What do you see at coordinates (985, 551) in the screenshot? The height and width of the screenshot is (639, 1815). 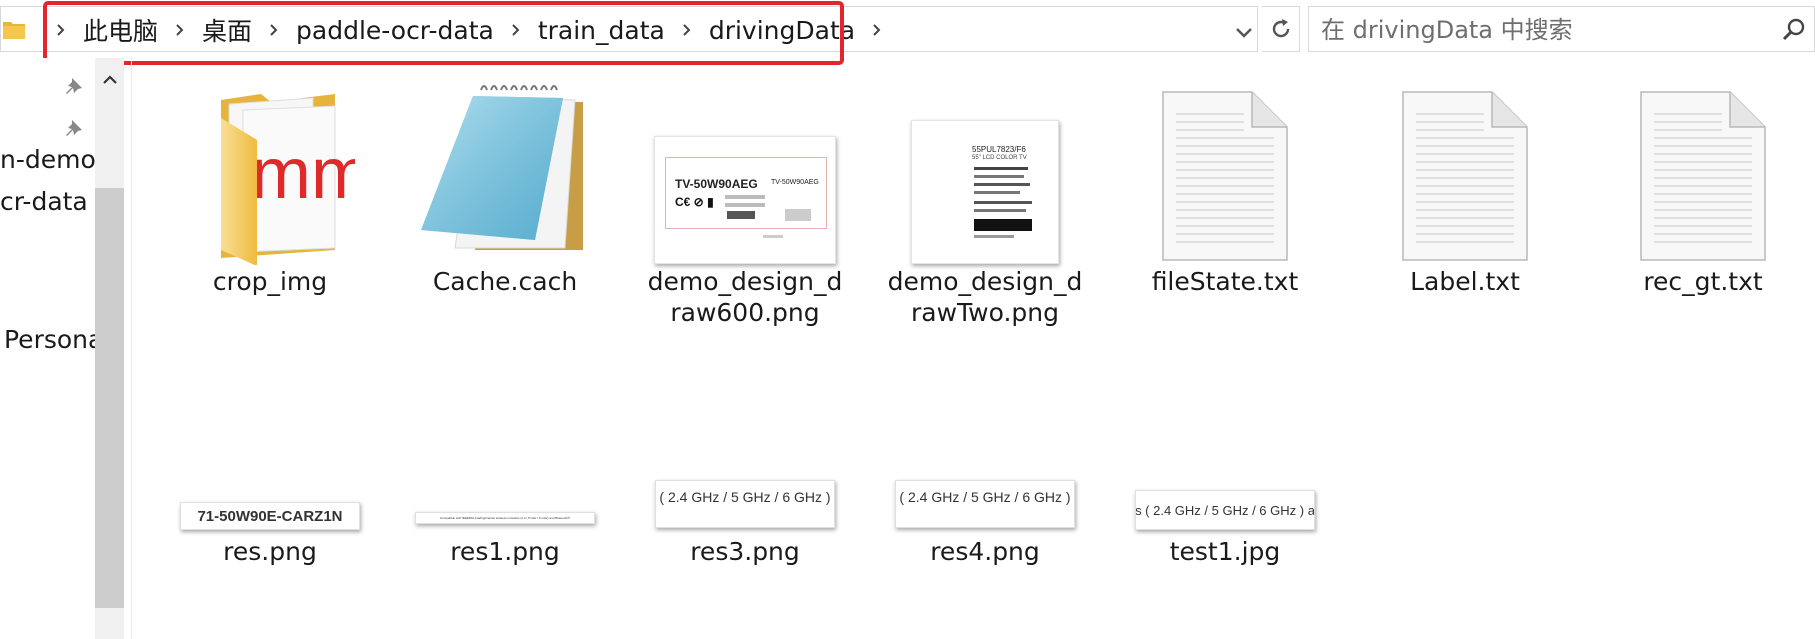 I see `file-name: res4.png` at bounding box center [985, 551].